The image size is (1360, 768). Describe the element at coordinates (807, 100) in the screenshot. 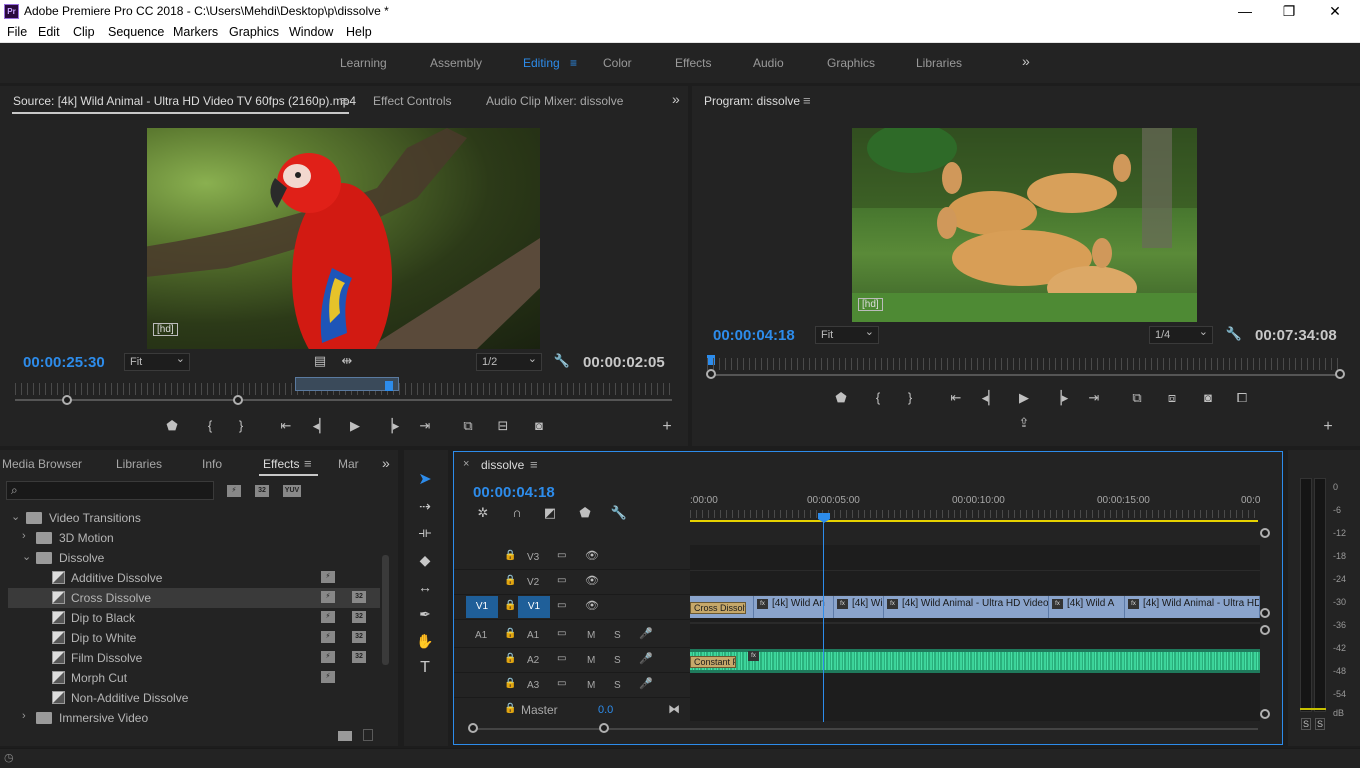

I see `program-menu-icon: ≡` at that location.